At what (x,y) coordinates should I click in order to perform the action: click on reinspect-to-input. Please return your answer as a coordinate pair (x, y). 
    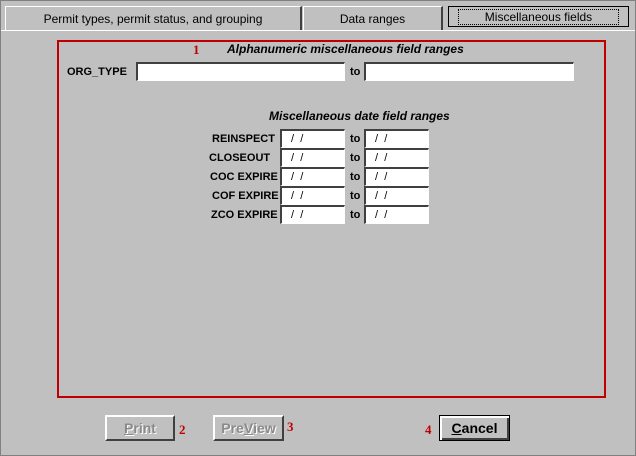
    Looking at the image, I should click on (396, 138).